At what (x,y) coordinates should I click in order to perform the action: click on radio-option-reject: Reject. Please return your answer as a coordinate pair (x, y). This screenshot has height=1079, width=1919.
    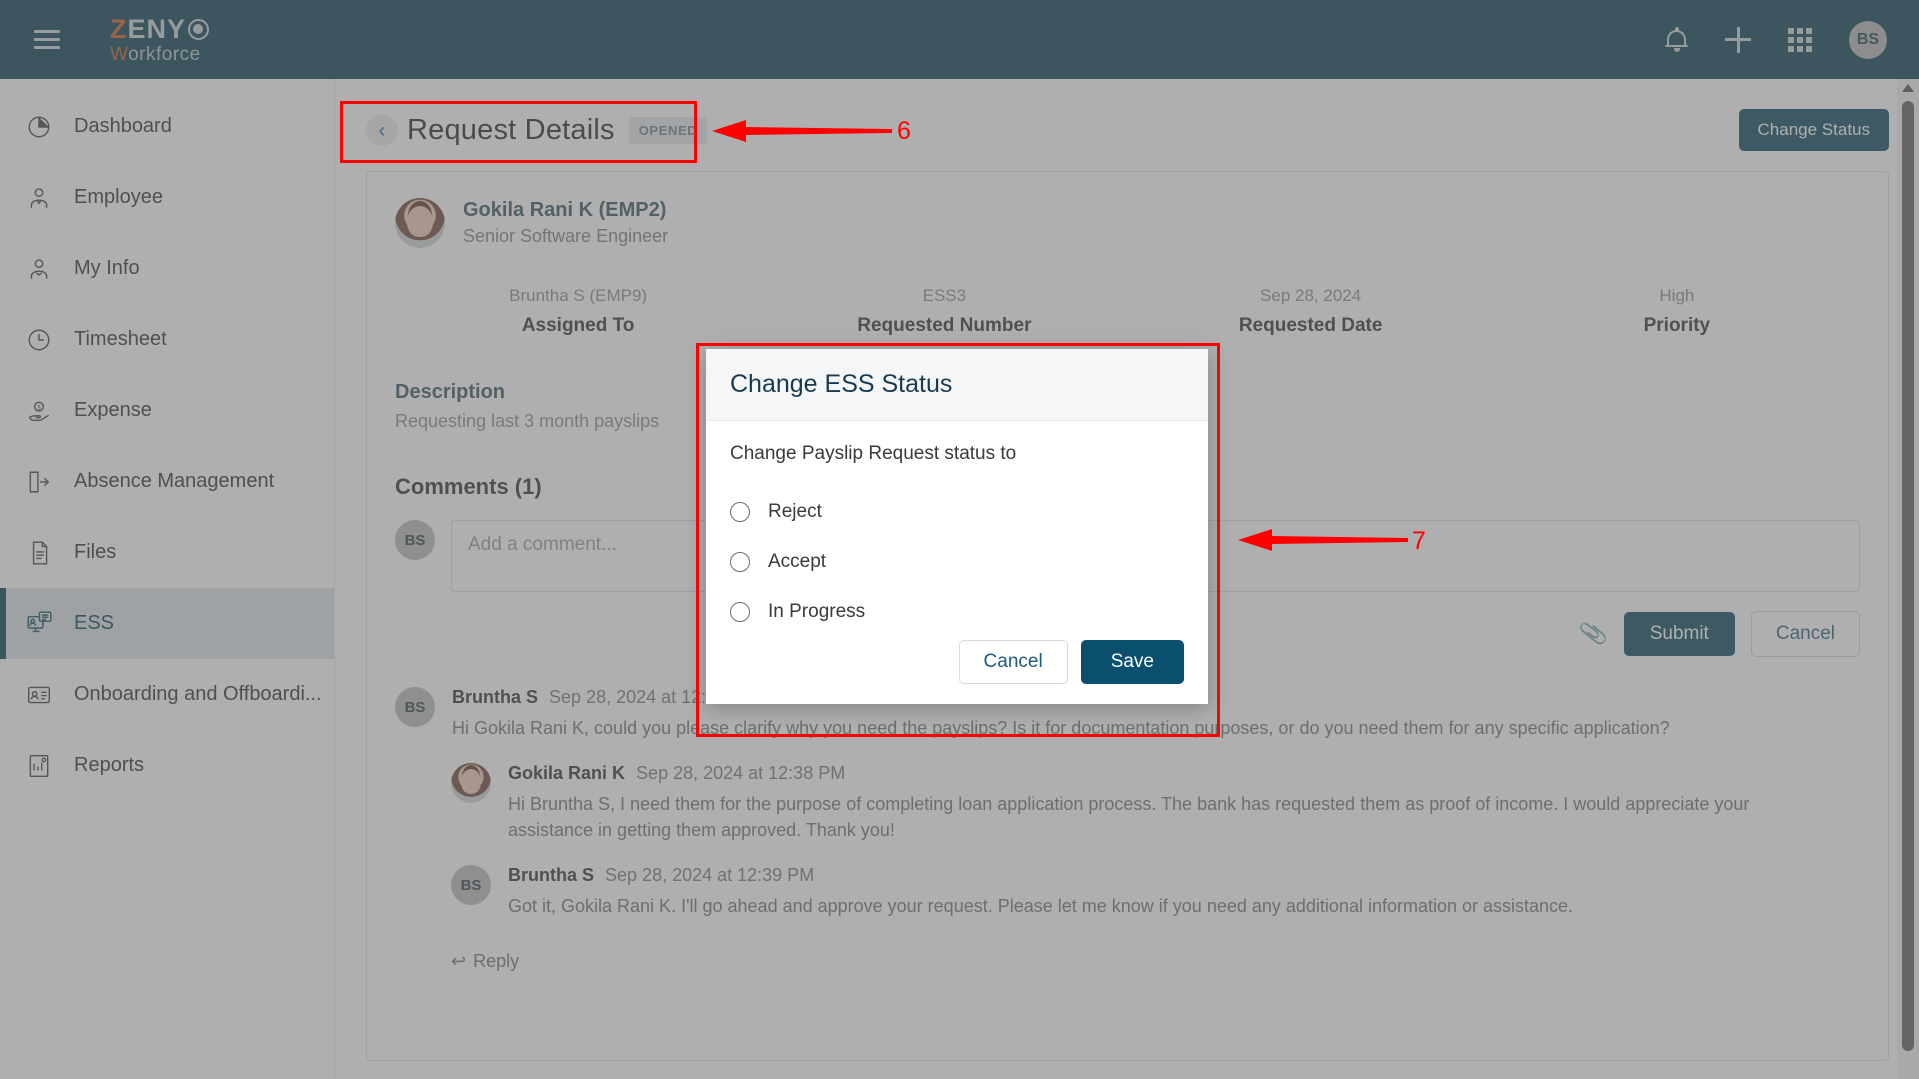
    Looking at the image, I should click on (957, 512).